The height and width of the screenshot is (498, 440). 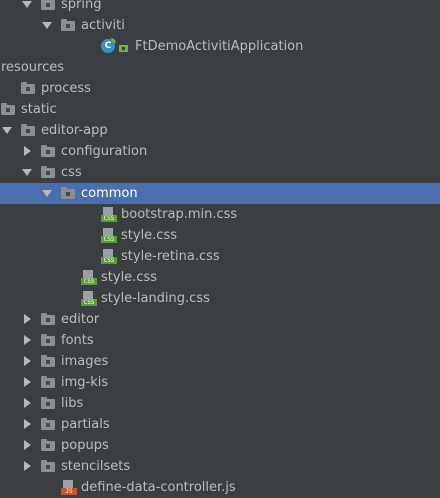 What do you see at coordinates (220, 88) in the screenshot?
I see `tree-row-process: process` at bounding box center [220, 88].